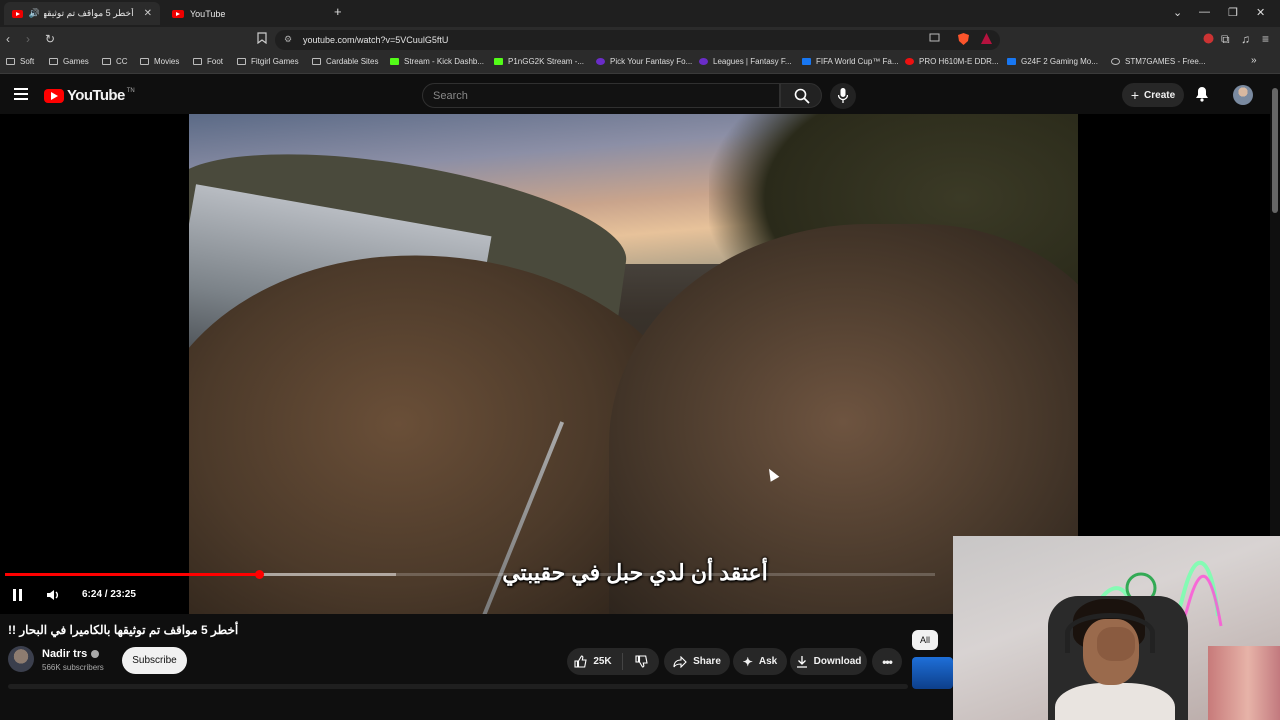 The height and width of the screenshot is (720, 1280). Describe the element at coordinates (1245, 39) in the screenshot. I see `media-controls-icon: ♫` at that location.